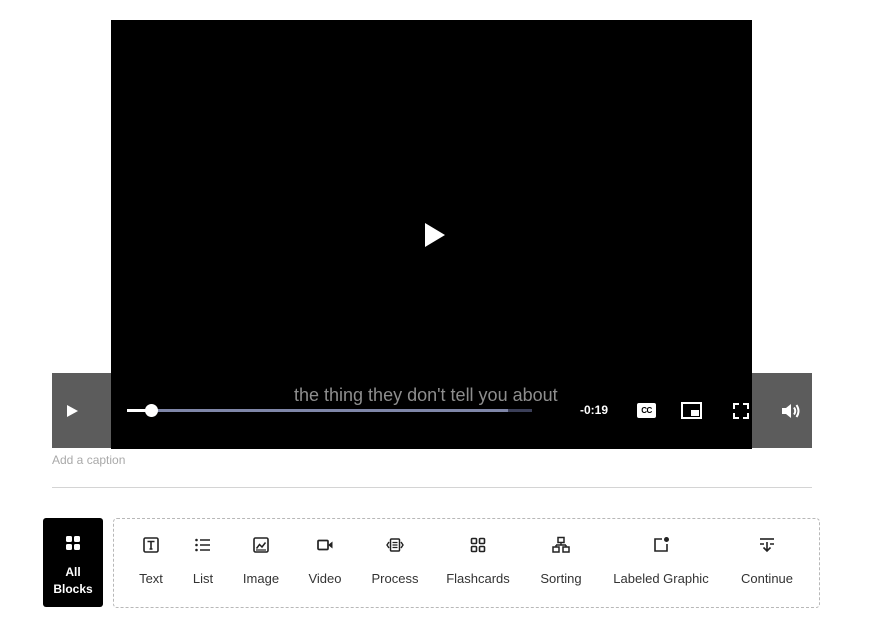  I want to click on block-image-button: Image, so click(261, 563).